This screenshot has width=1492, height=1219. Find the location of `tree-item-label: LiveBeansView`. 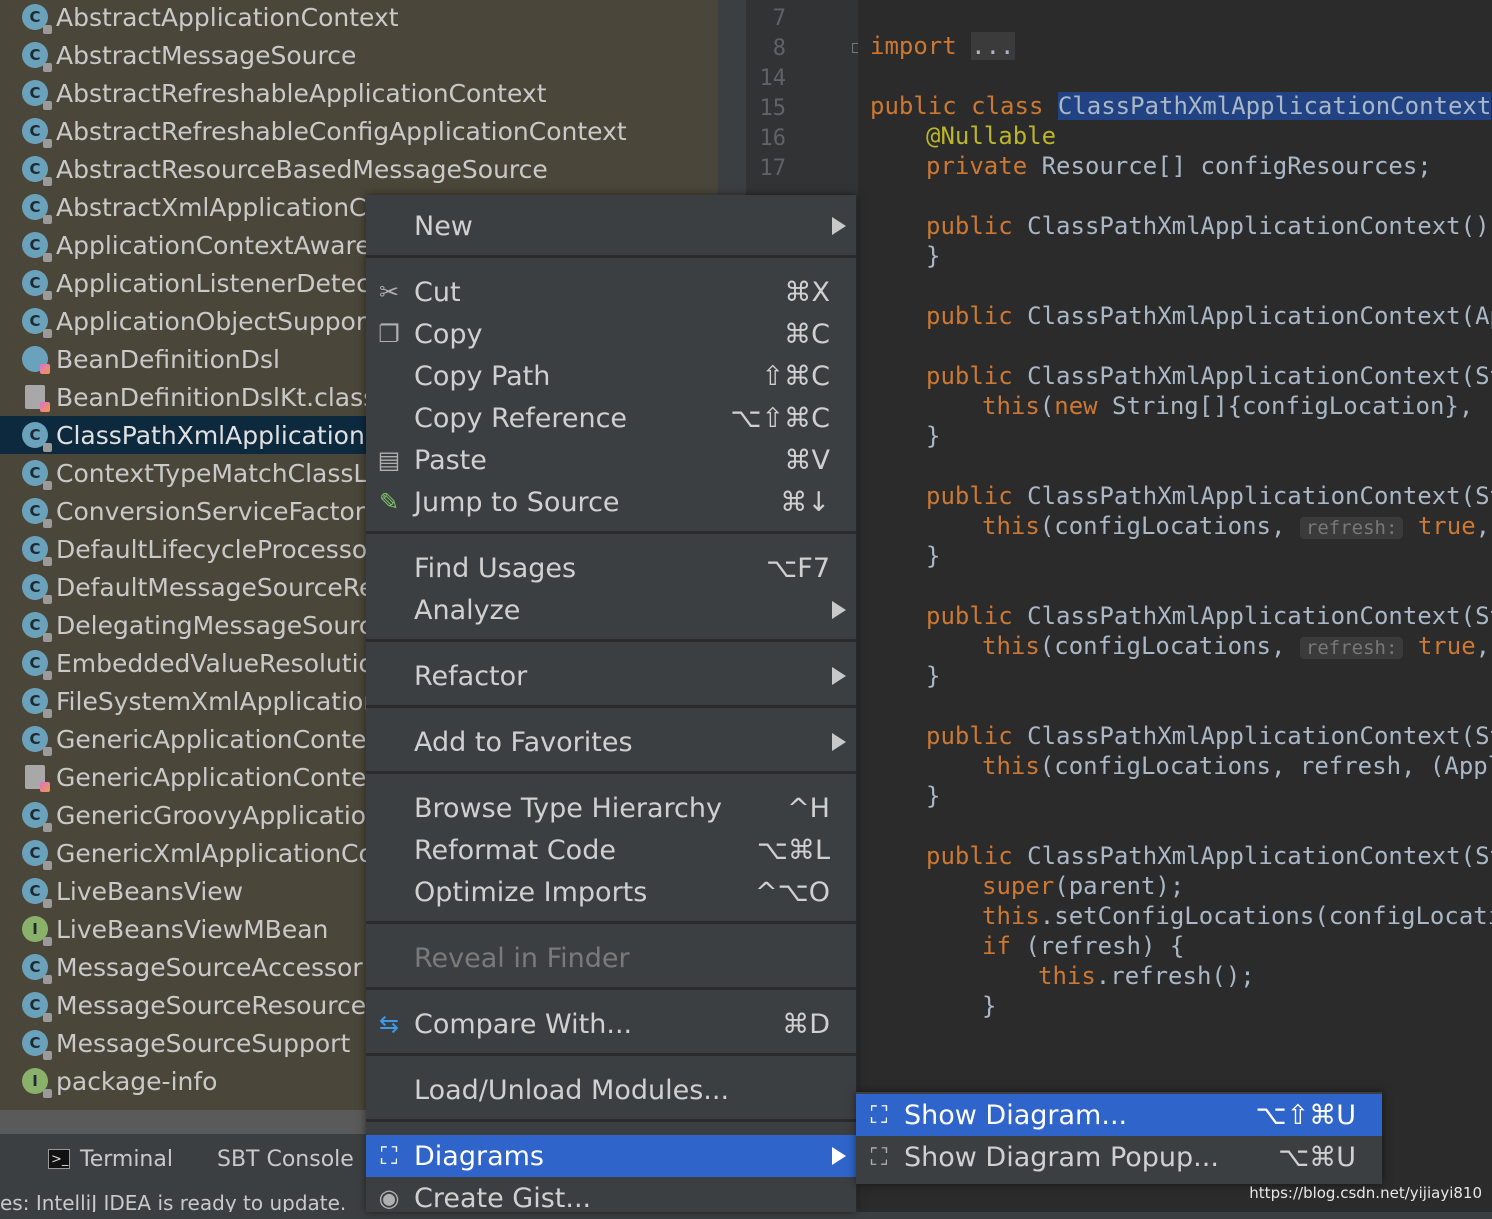

tree-item-label: LiveBeansView is located at coordinates (150, 891).